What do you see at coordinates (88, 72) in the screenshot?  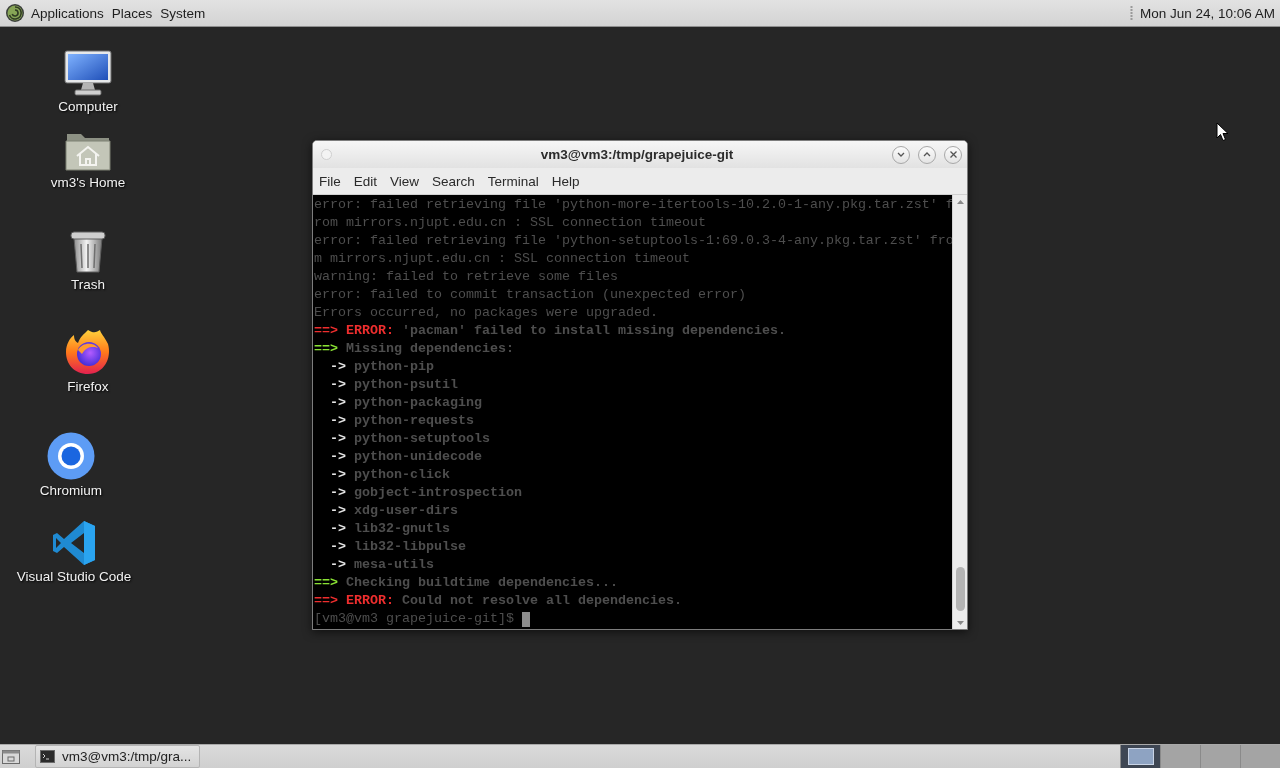 I see `monitor-icon` at bounding box center [88, 72].